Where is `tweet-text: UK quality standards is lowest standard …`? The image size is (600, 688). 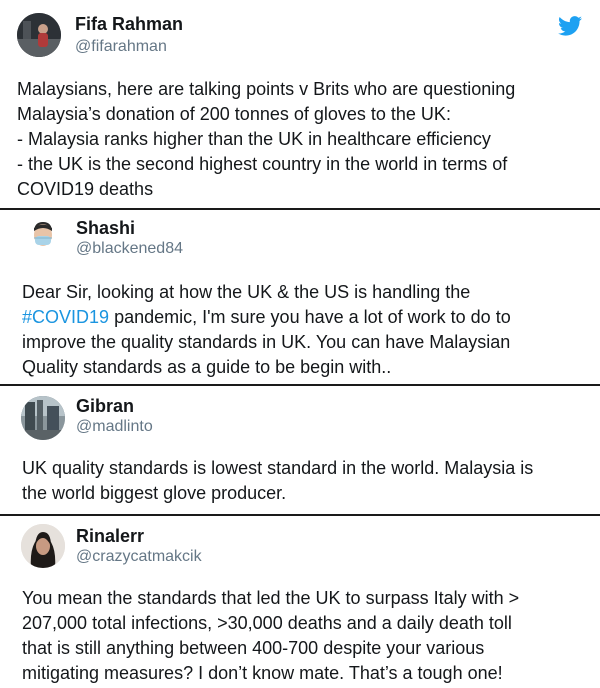 tweet-text: UK quality standards is lowest standard … is located at coordinates (277, 481).